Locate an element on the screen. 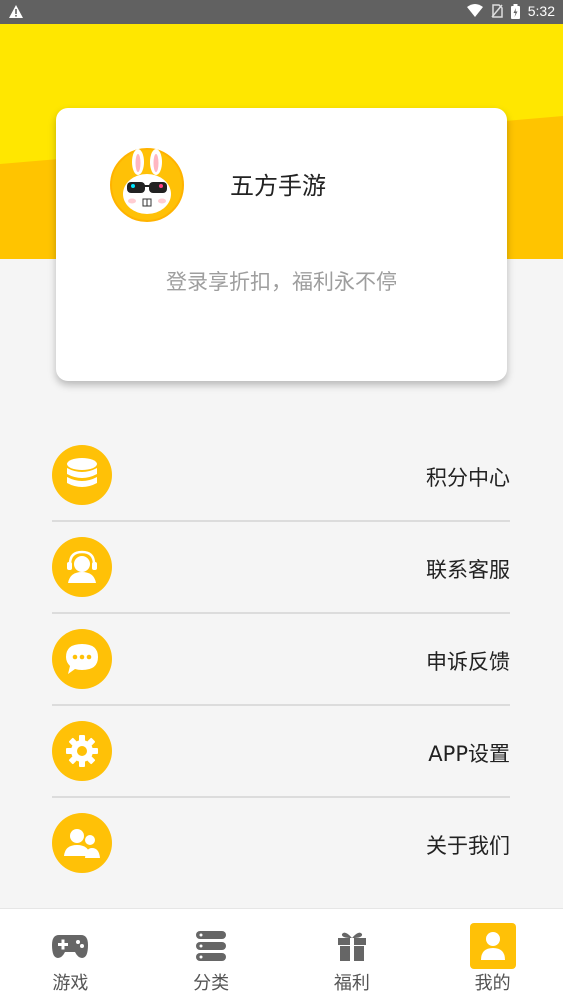 The width and height of the screenshot is (563, 1001). menu-label-points-center: 积分中心 is located at coordinates (468, 478).